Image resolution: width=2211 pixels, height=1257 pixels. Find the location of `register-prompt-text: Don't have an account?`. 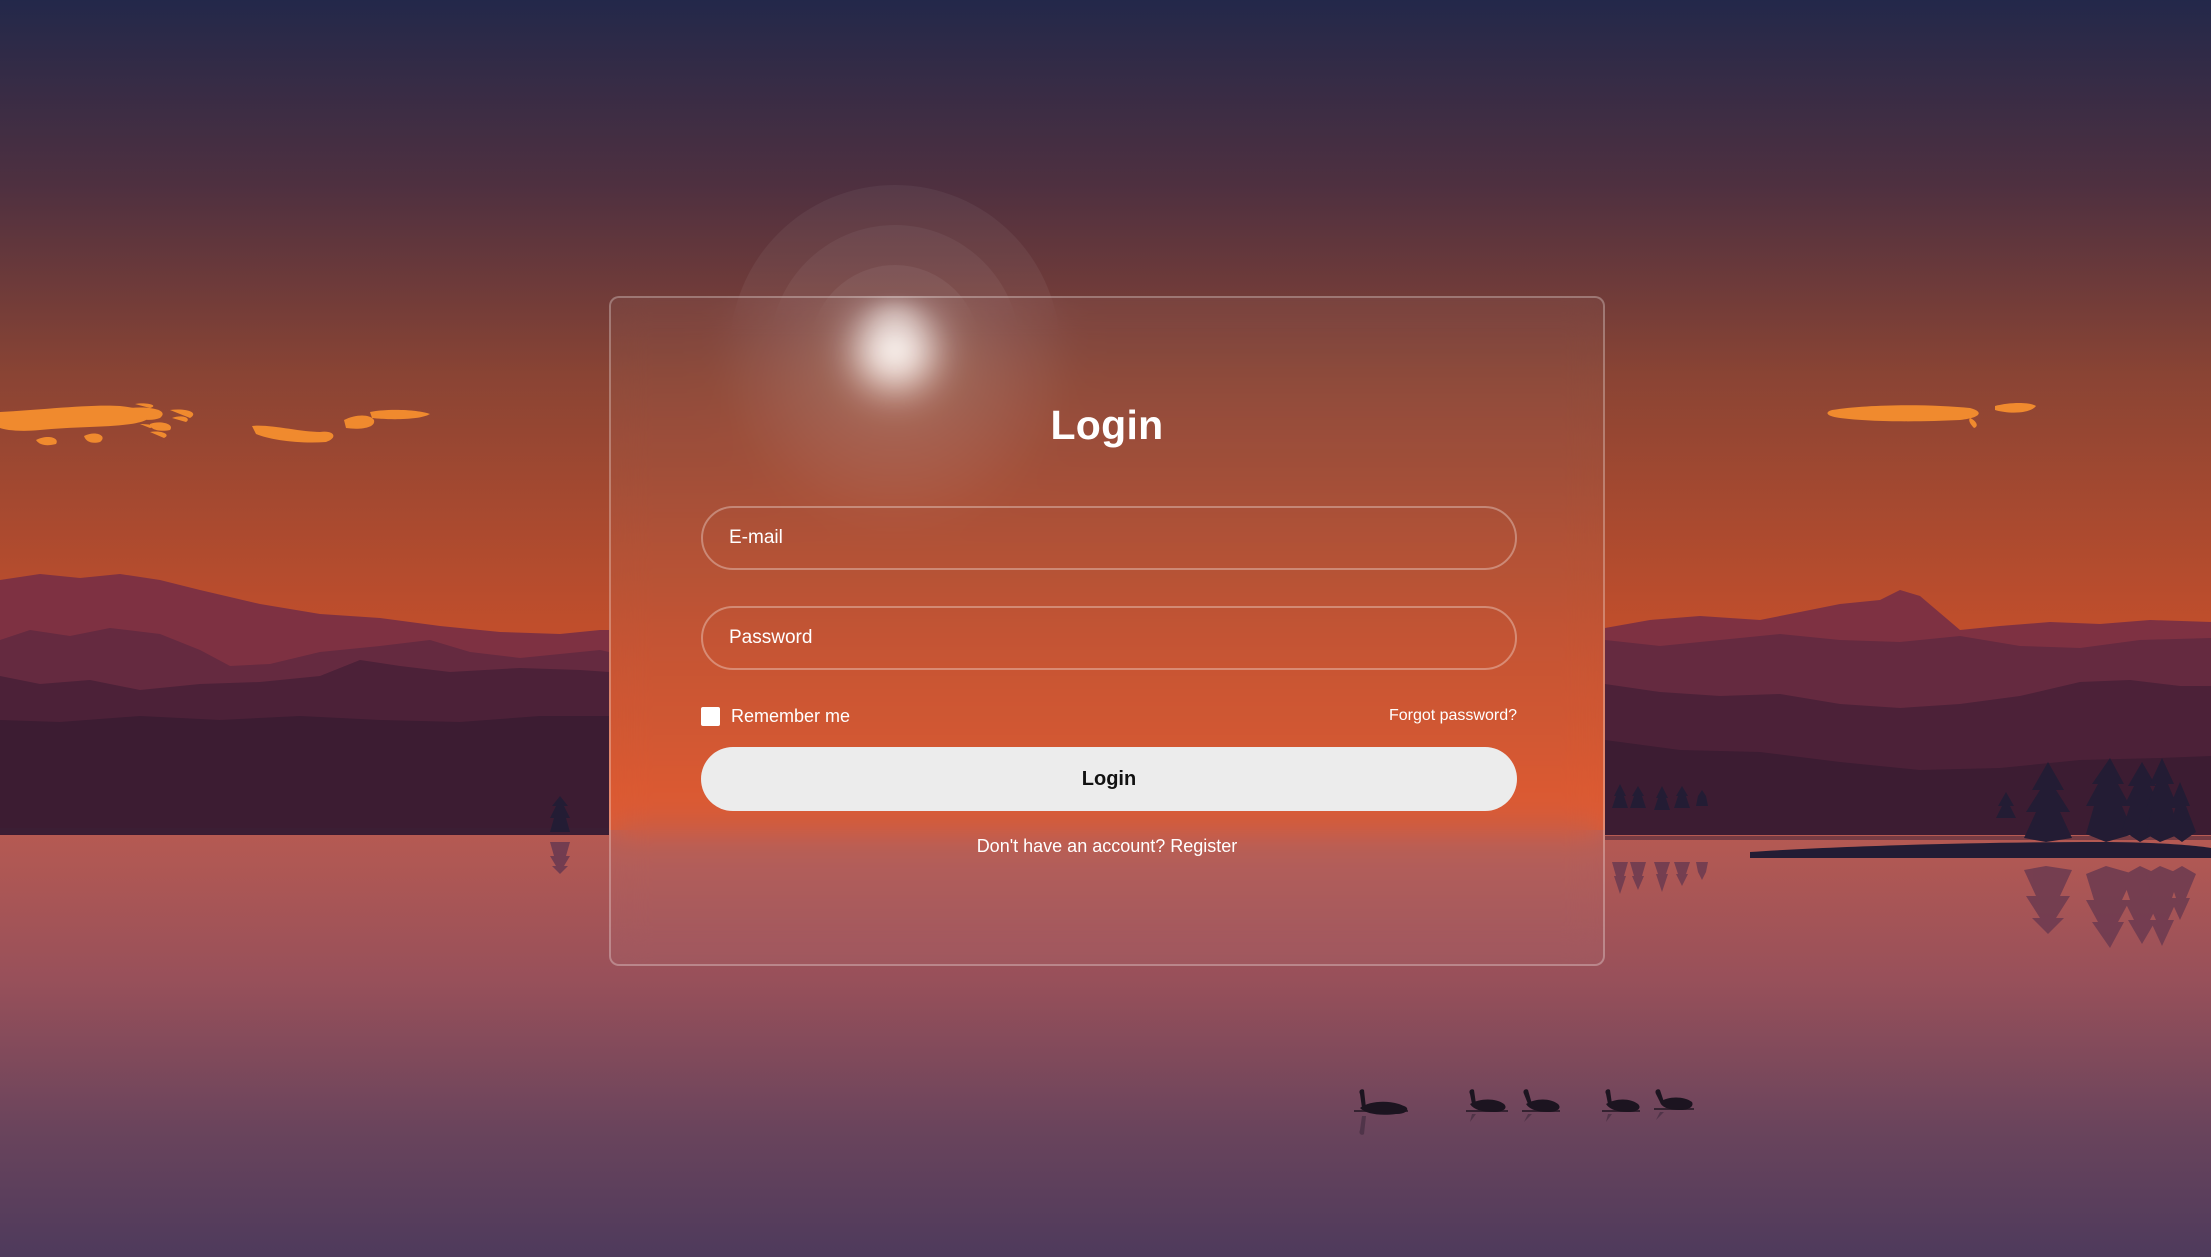

register-prompt-text: Don't have an account? is located at coordinates (1073, 846).